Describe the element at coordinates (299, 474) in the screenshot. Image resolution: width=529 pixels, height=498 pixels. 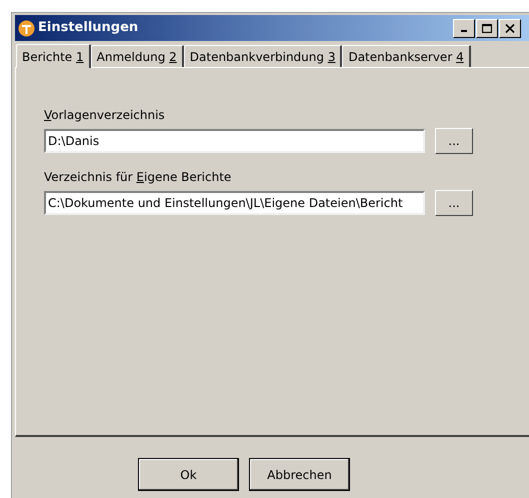
I see `cancel-button: Abbrechen` at that location.